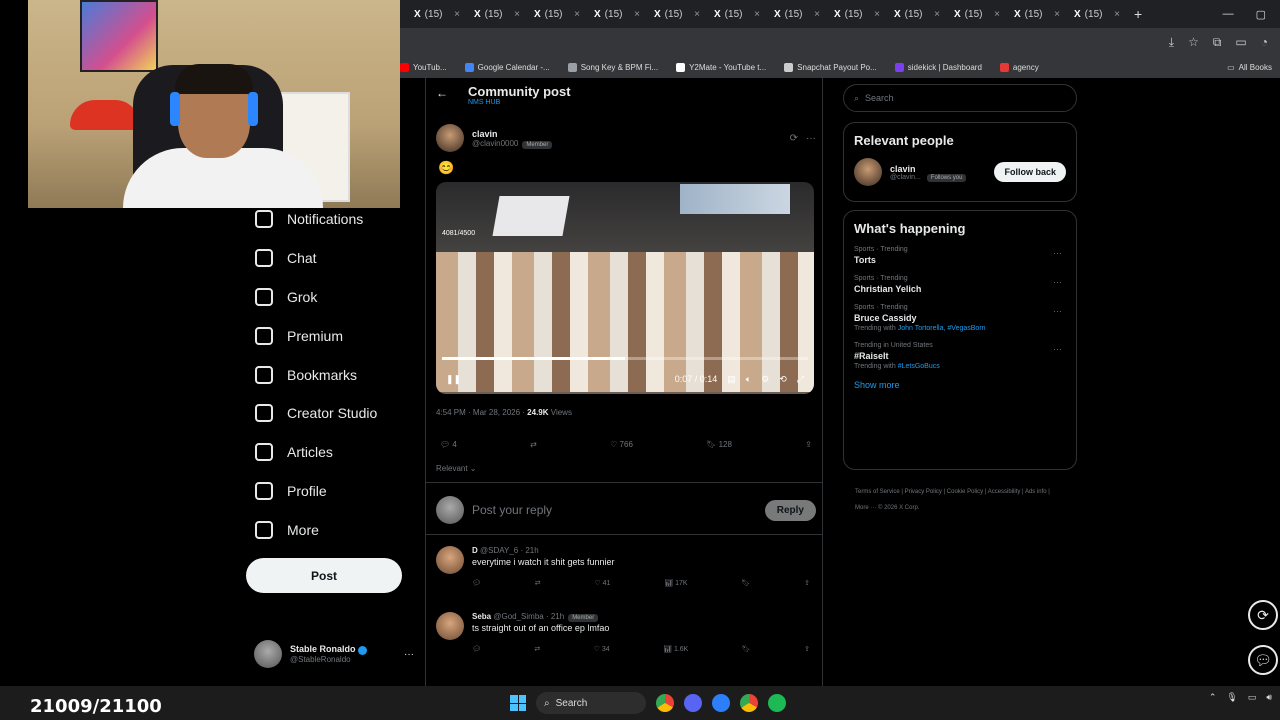 This screenshot has width=1280, height=720. Describe the element at coordinates (519, 102) in the screenshot. I see `community-name: NMS HUB` at that location.